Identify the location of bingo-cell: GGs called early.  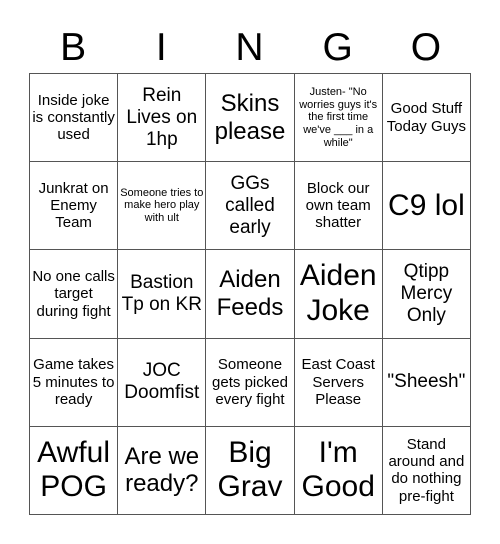
(250, 206).